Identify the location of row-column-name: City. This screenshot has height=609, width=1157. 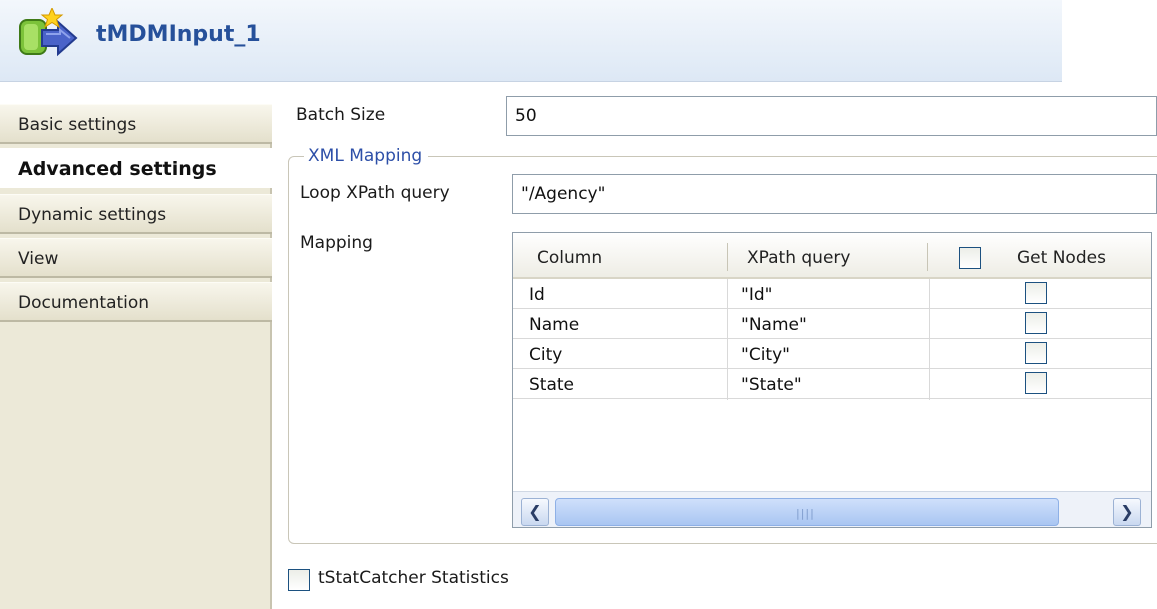
(546, 355).